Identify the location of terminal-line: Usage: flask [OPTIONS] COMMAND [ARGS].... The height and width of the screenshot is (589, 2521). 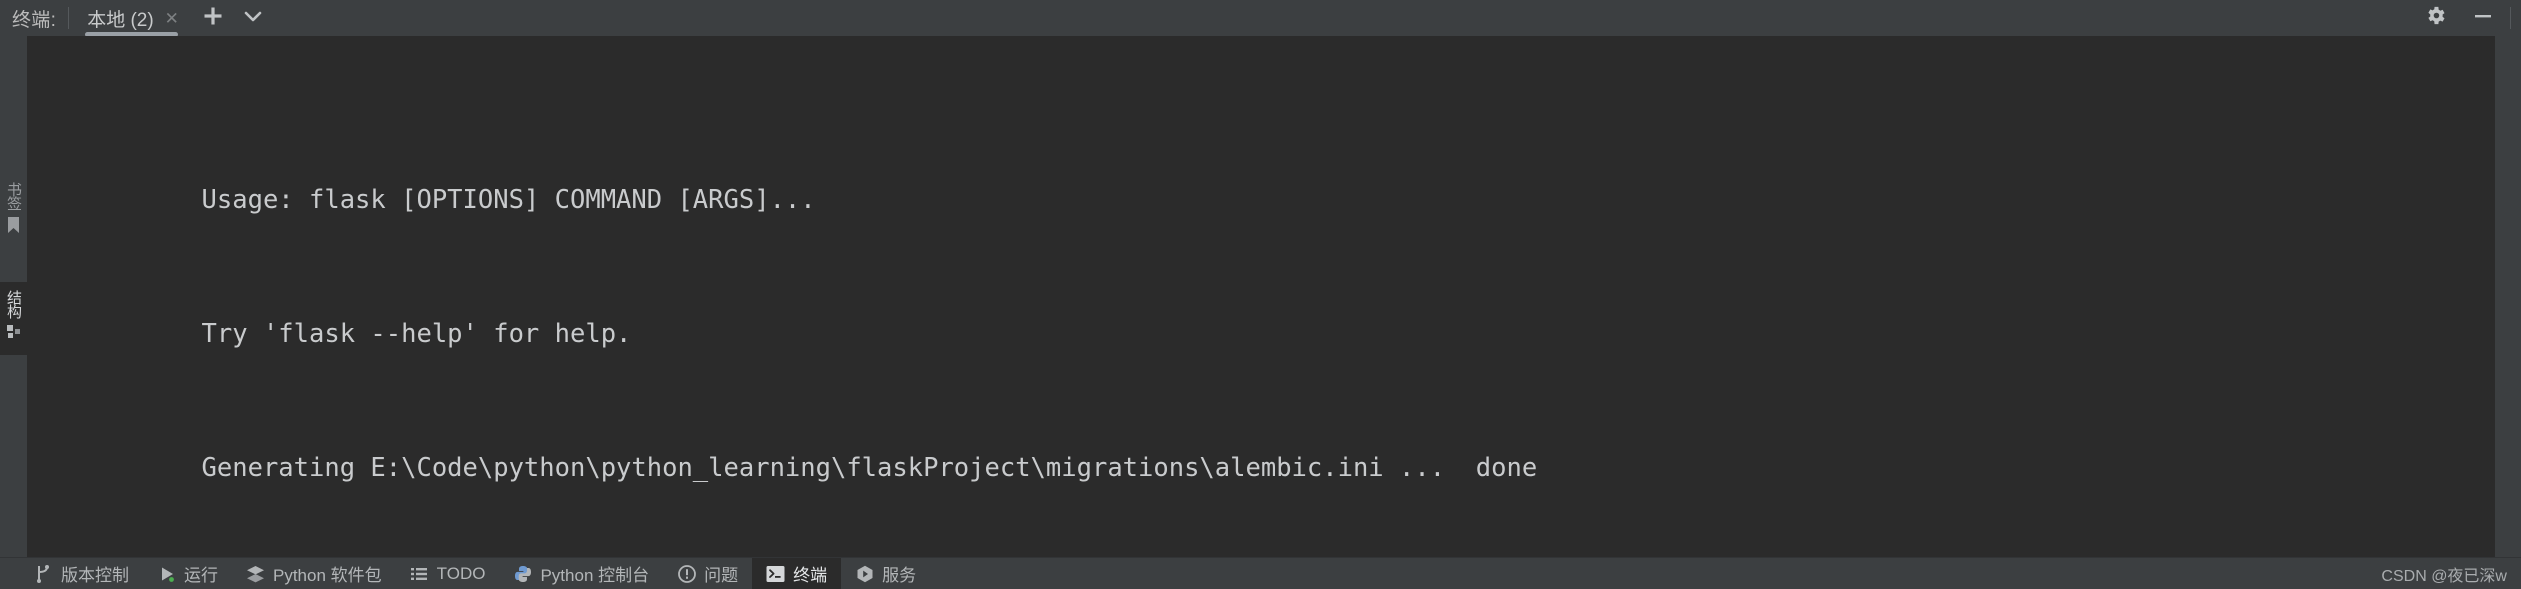
(1271, 183).